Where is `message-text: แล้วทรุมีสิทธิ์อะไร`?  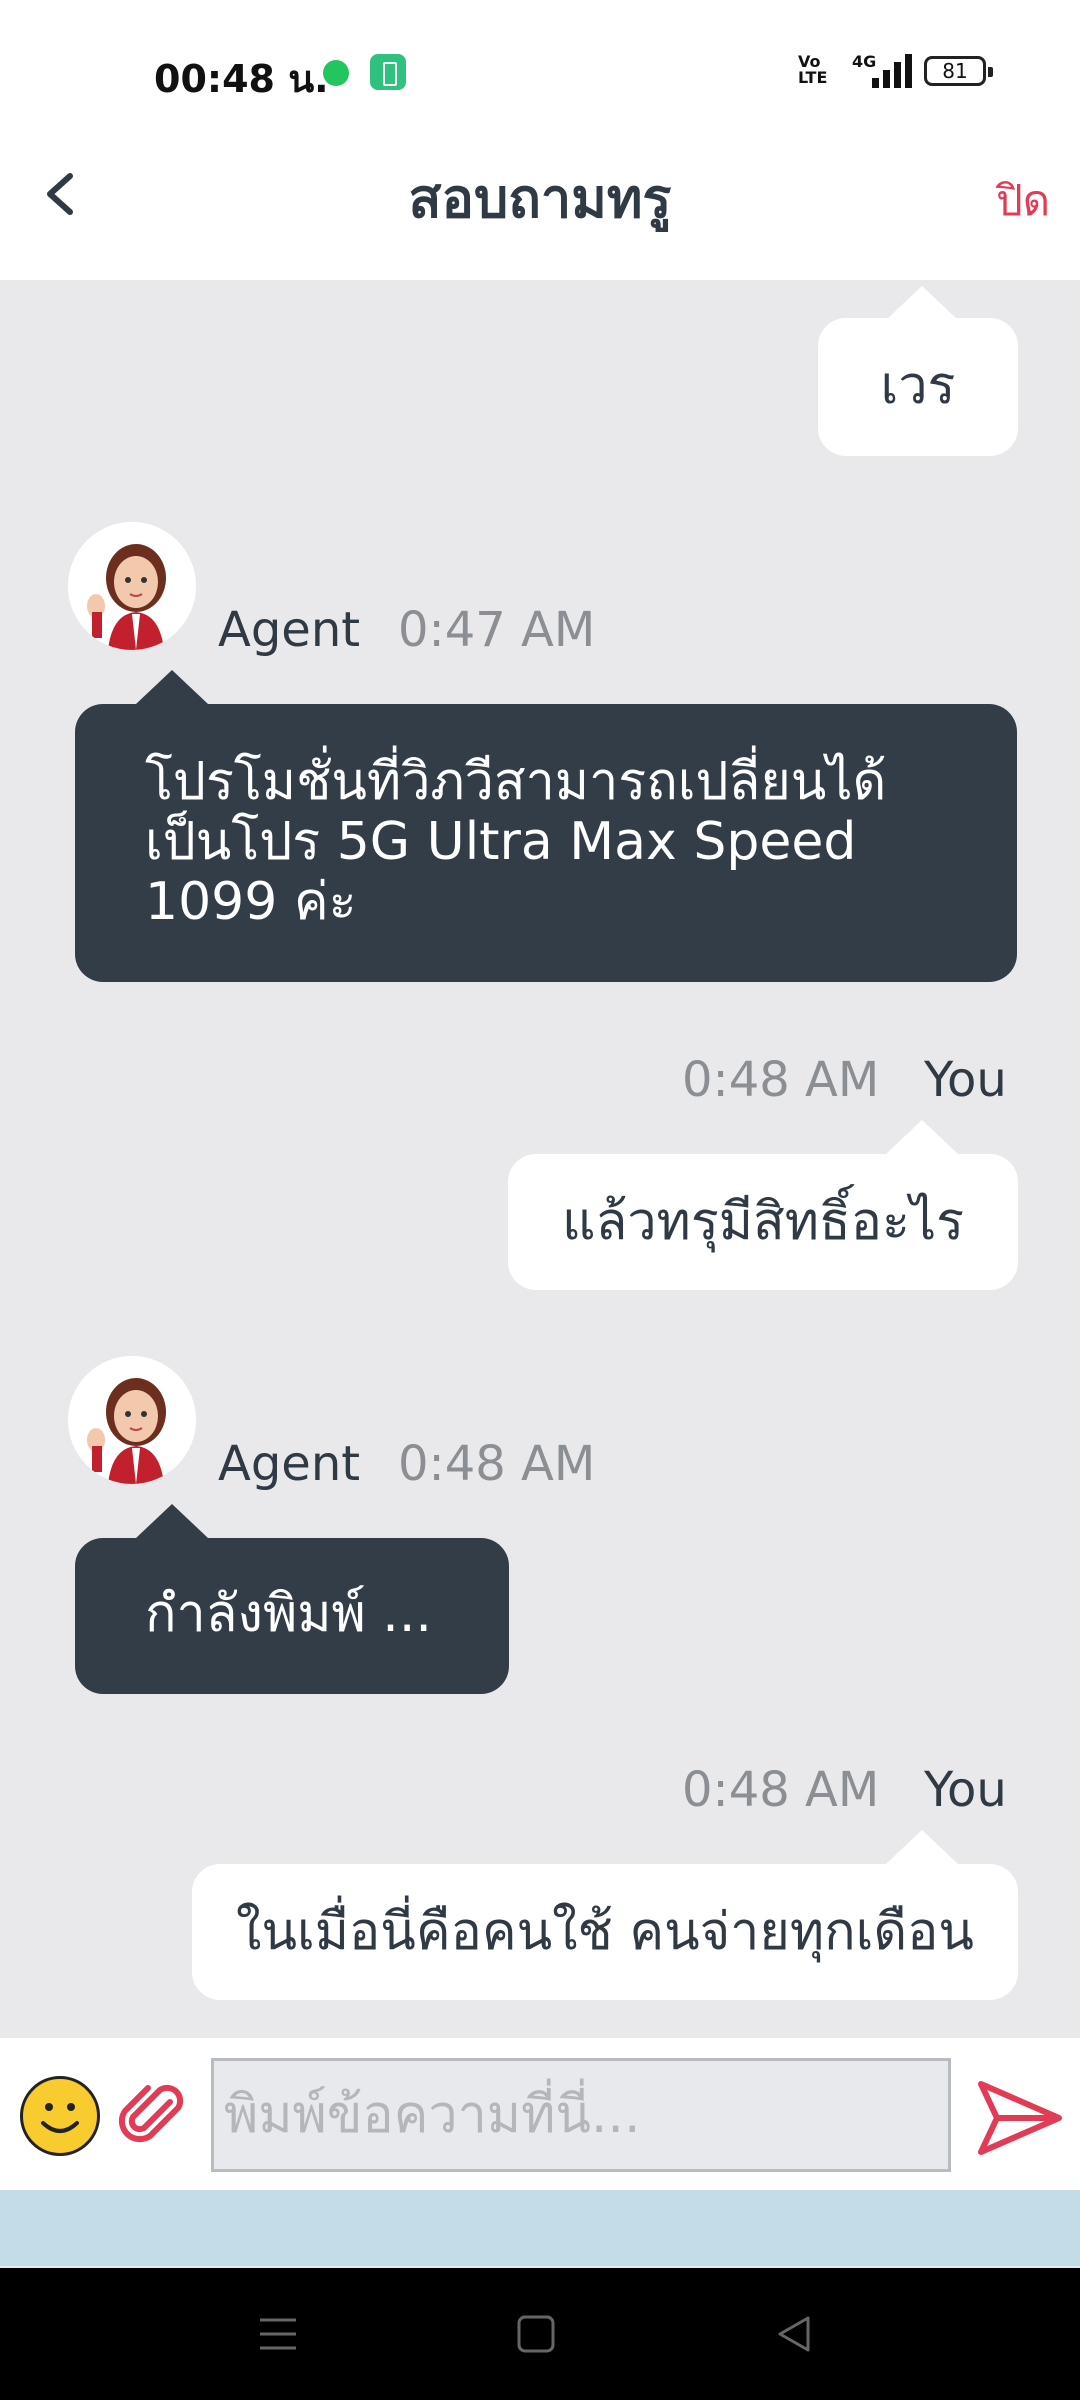
message-text: แล้วทรุมีสิทธิ์อะไร is located at coordinates (763, 1222).